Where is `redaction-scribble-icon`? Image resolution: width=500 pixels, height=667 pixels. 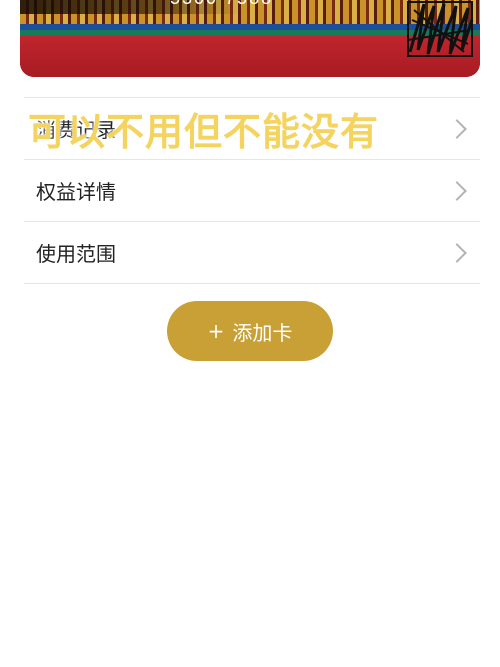 redaction-scribble-icon is located at coordinates (440, 29).